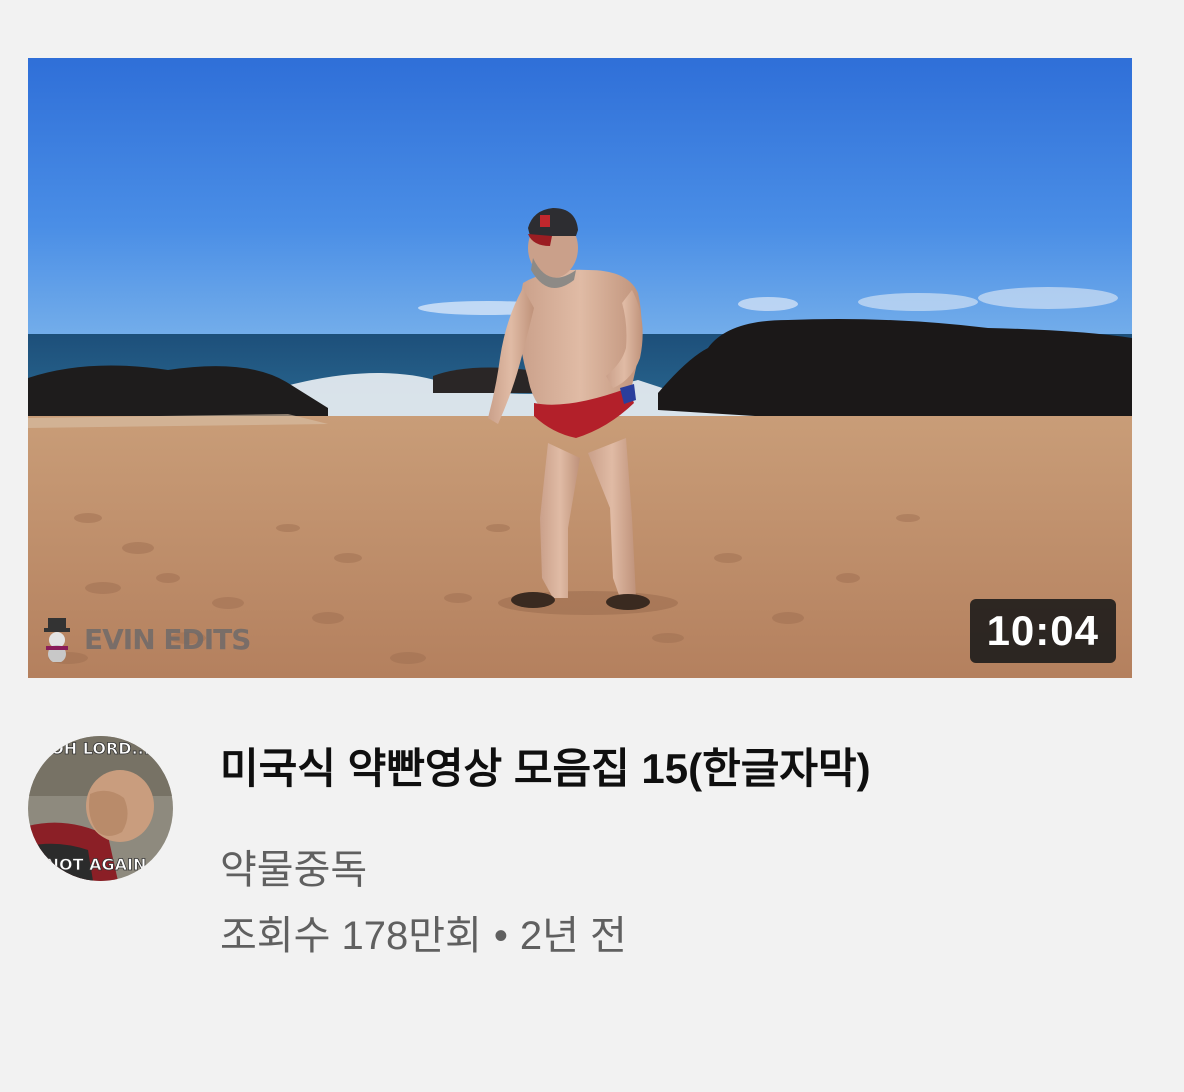 This screenshot has width=1184, height=1092. I want to click on view-count: 조회수 178만회, so click(351, 936).